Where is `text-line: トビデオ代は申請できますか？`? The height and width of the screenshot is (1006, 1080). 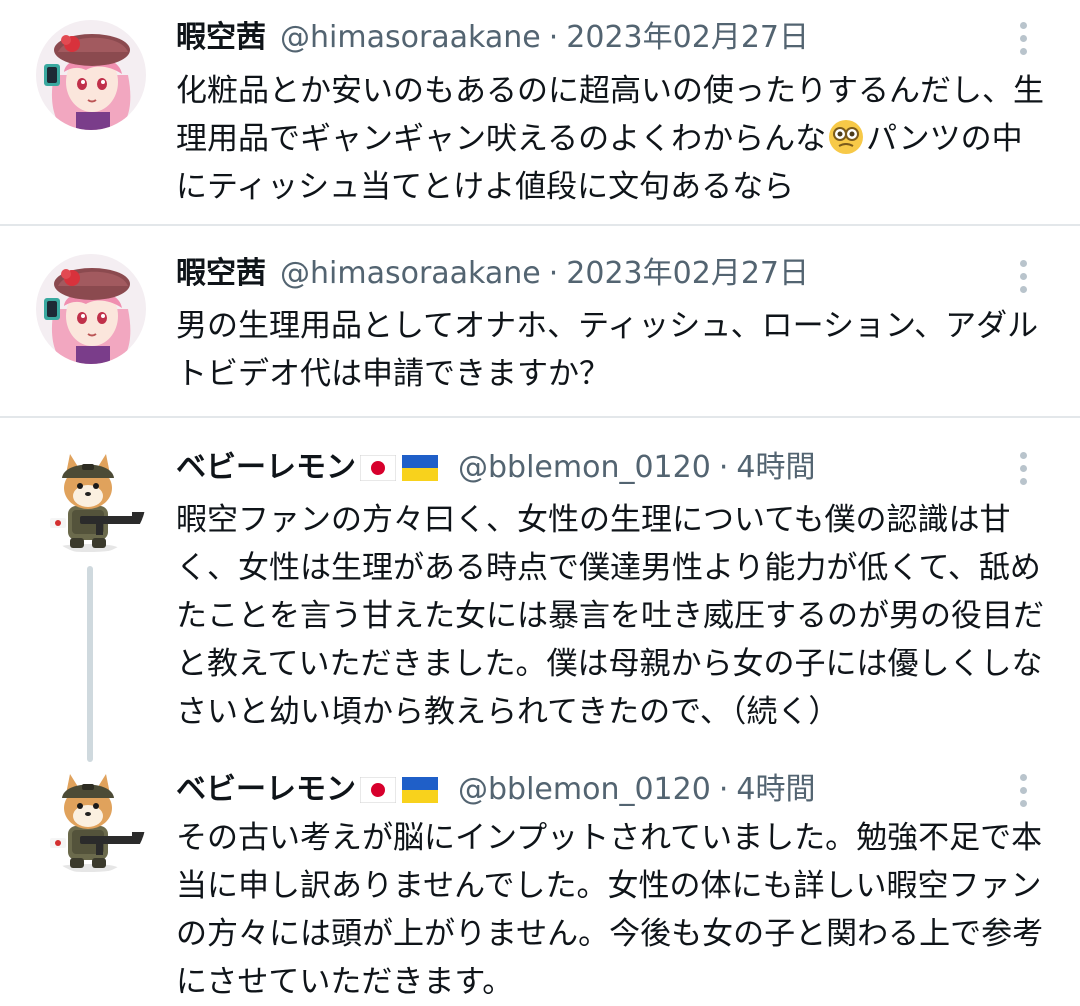
text-line: トビデオ代は申請できますか？ is located at coordinates (393, 374).